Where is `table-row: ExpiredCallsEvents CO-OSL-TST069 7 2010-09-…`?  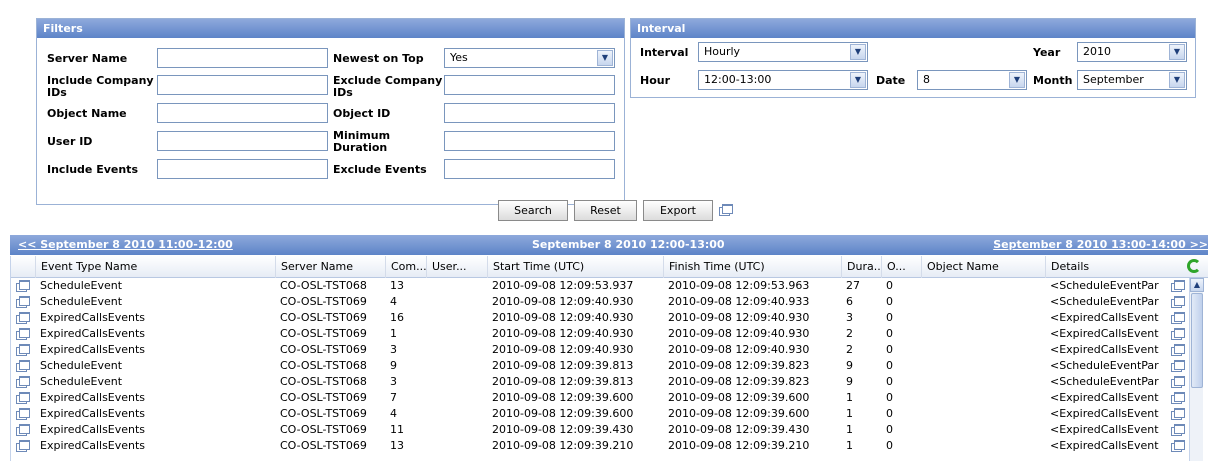 table-row: ExpiredCallsEvents CO-OSL-TST069 7 2010-09-… is located at coordinates (600, 398).